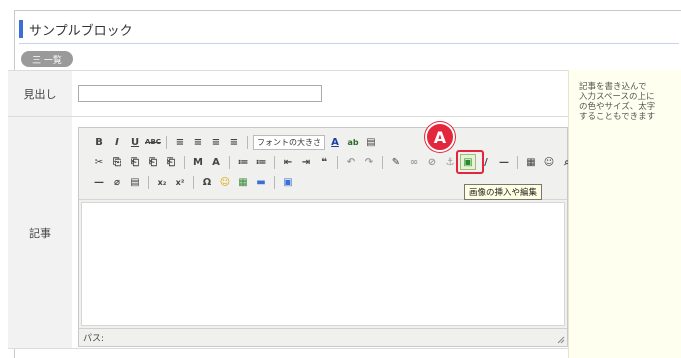  I want to click on superscript-icon: x², so click(180, 182).